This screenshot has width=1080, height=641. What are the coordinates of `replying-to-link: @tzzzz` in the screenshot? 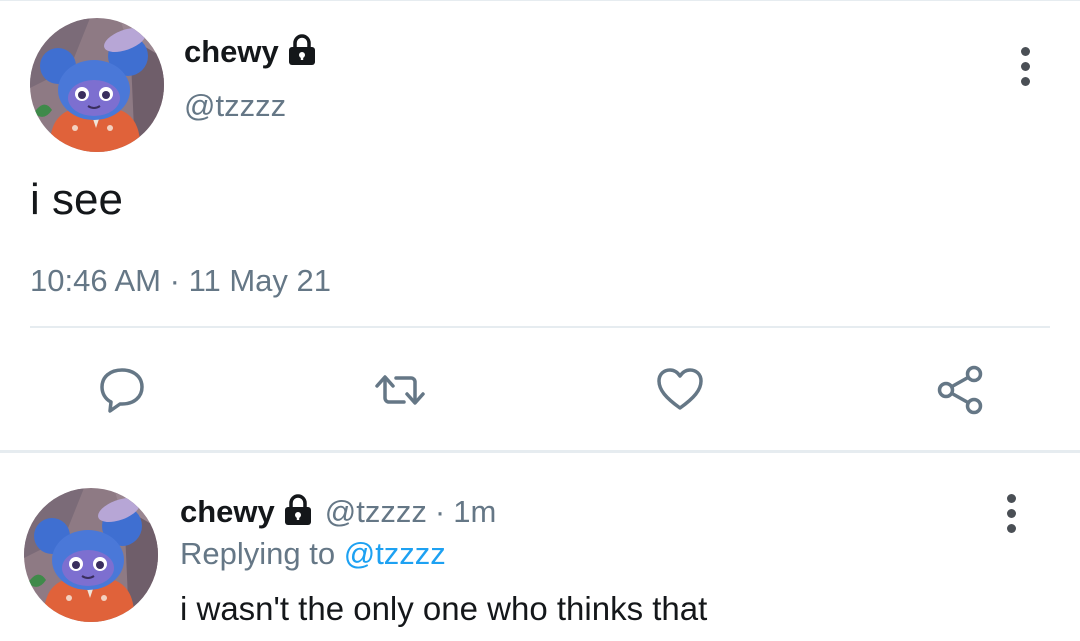 It's located at (395, 553).